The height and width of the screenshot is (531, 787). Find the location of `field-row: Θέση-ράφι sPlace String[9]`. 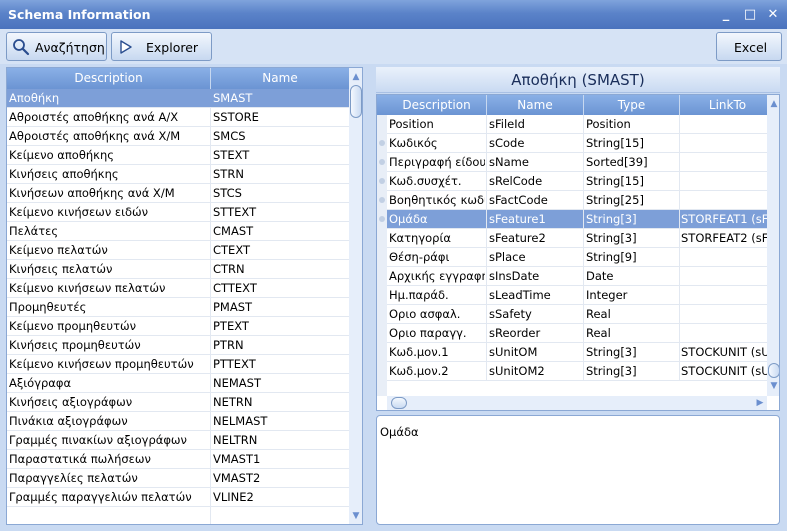

field-row: Θέση-ράφι sPlace String[9] is located at coordinates (577, 257).